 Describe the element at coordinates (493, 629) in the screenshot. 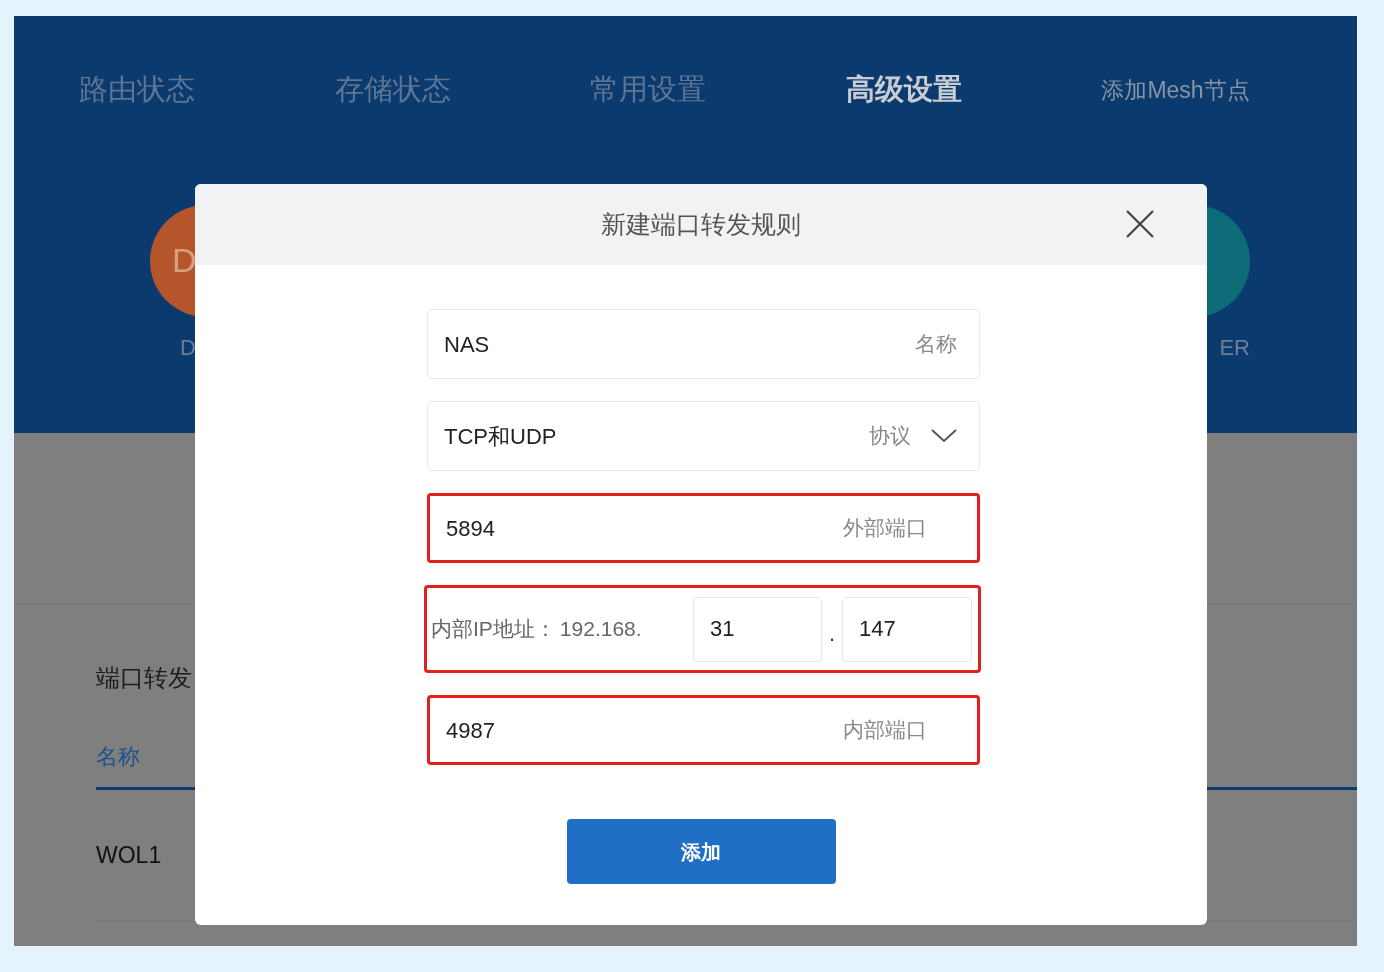

I see `ip-label: 内部IP地址：` at that location.